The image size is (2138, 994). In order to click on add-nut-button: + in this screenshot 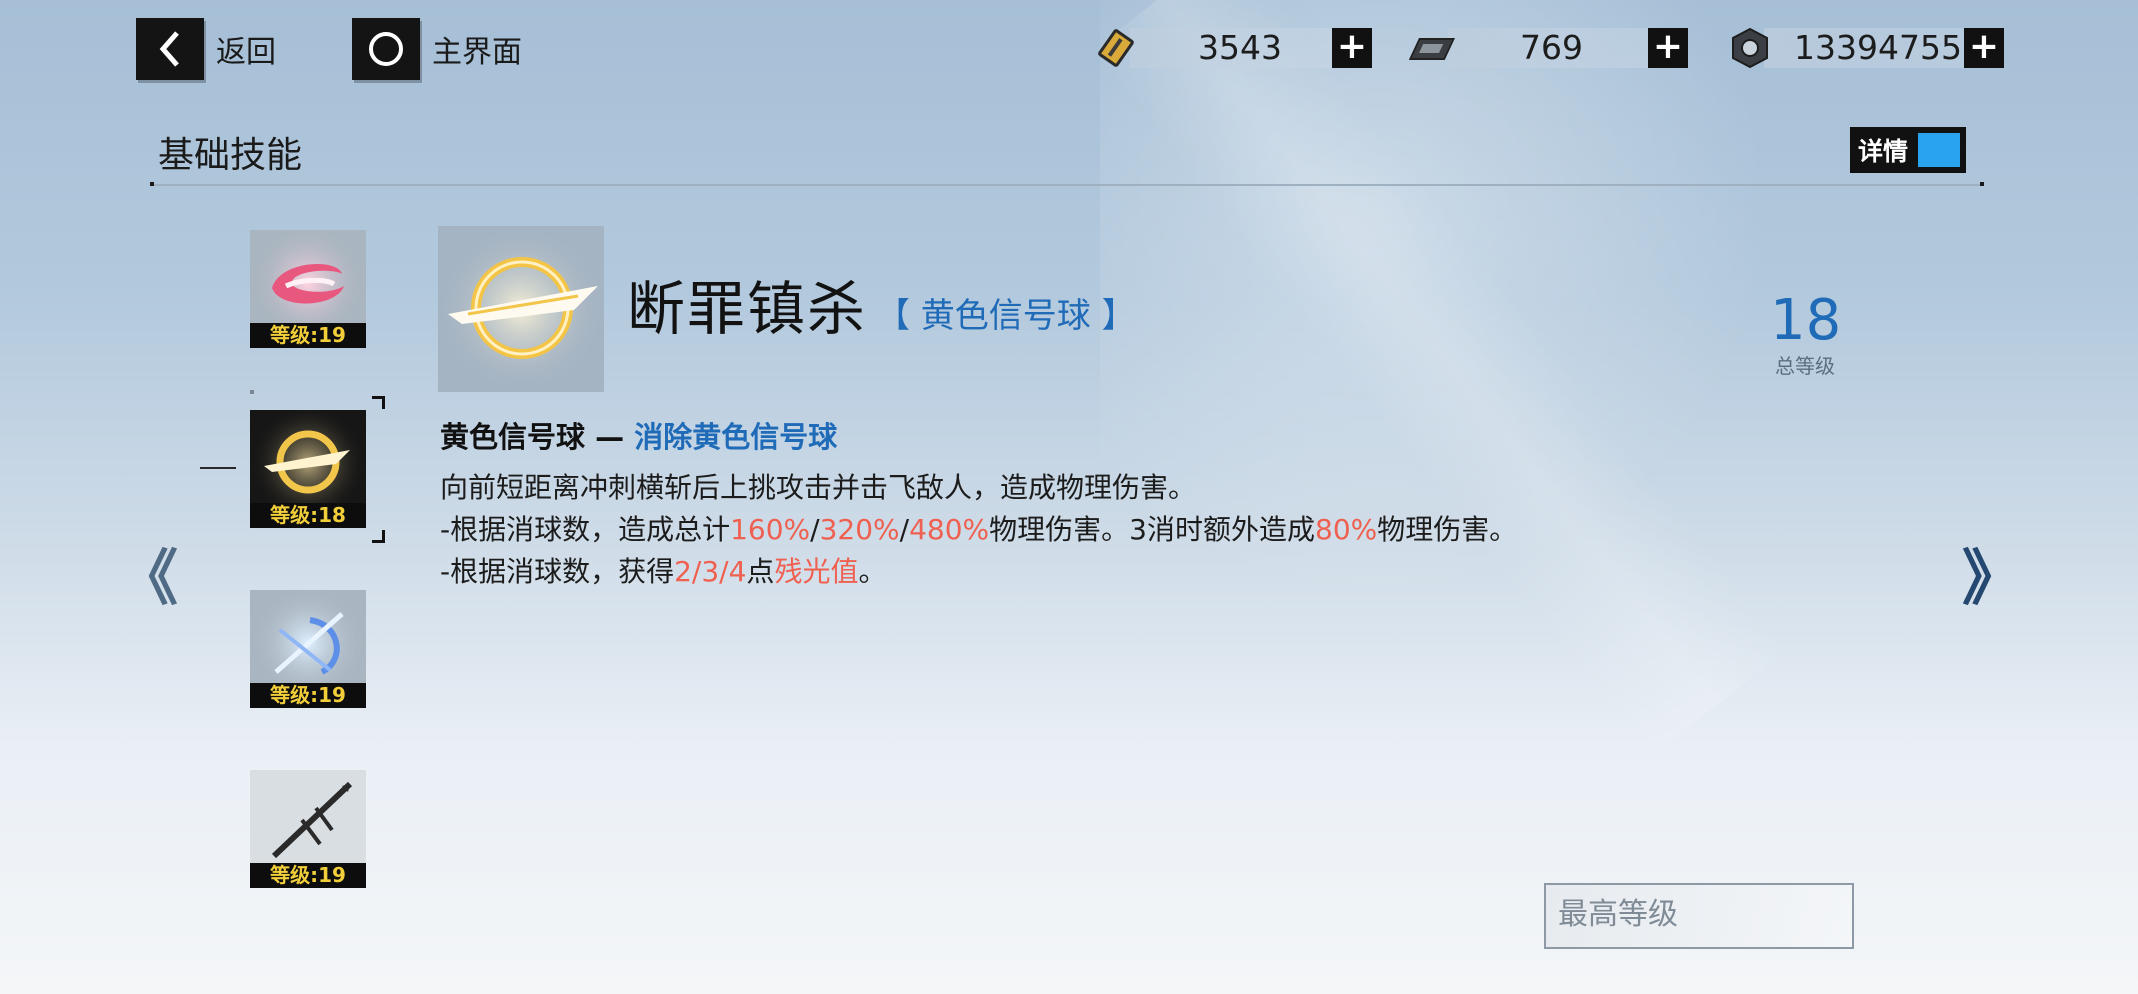, I will do `click(1984, 48)`.